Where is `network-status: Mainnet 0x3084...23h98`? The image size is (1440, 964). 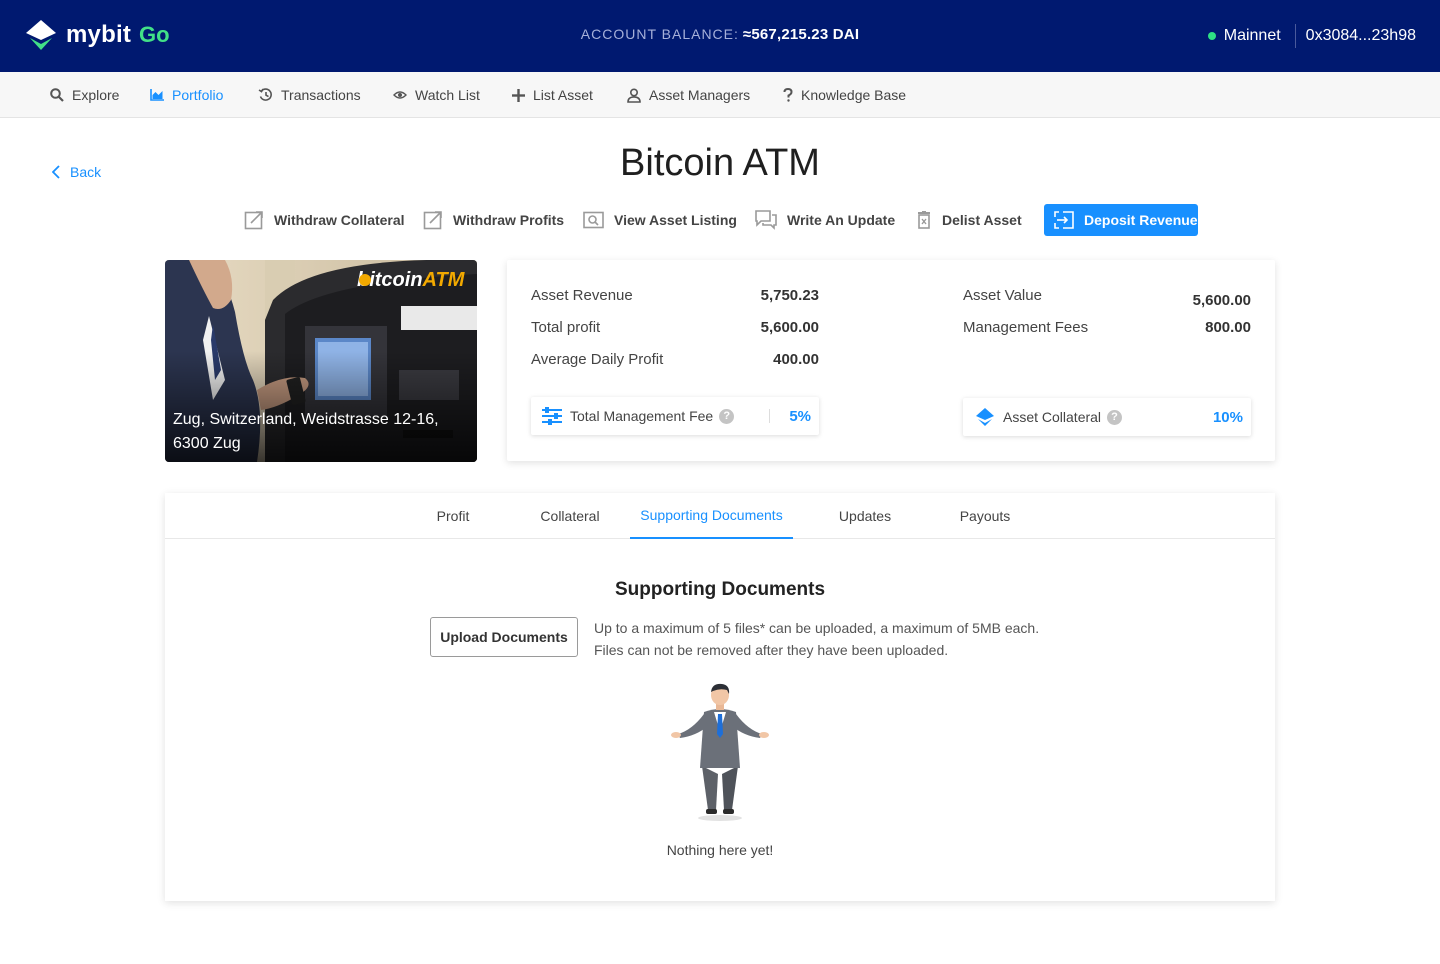
network-status: Mainnet 0x3084...23h98 is located at coordinates (1311, 36).